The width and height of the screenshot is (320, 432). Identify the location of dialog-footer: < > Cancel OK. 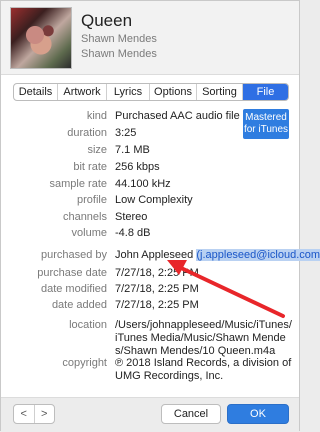
(150, 414).